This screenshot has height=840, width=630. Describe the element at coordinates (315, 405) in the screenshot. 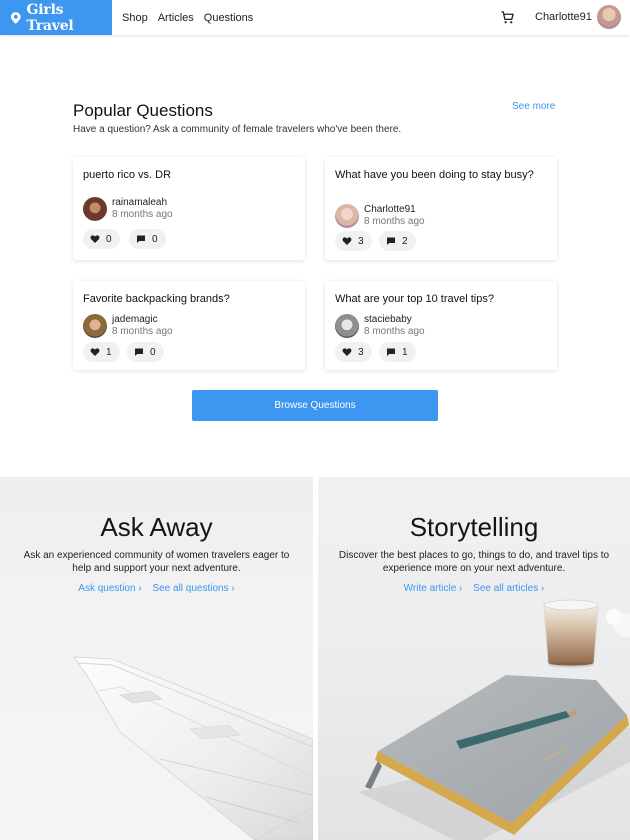

I see `browse-questions-button: Browse Questions` at that location.